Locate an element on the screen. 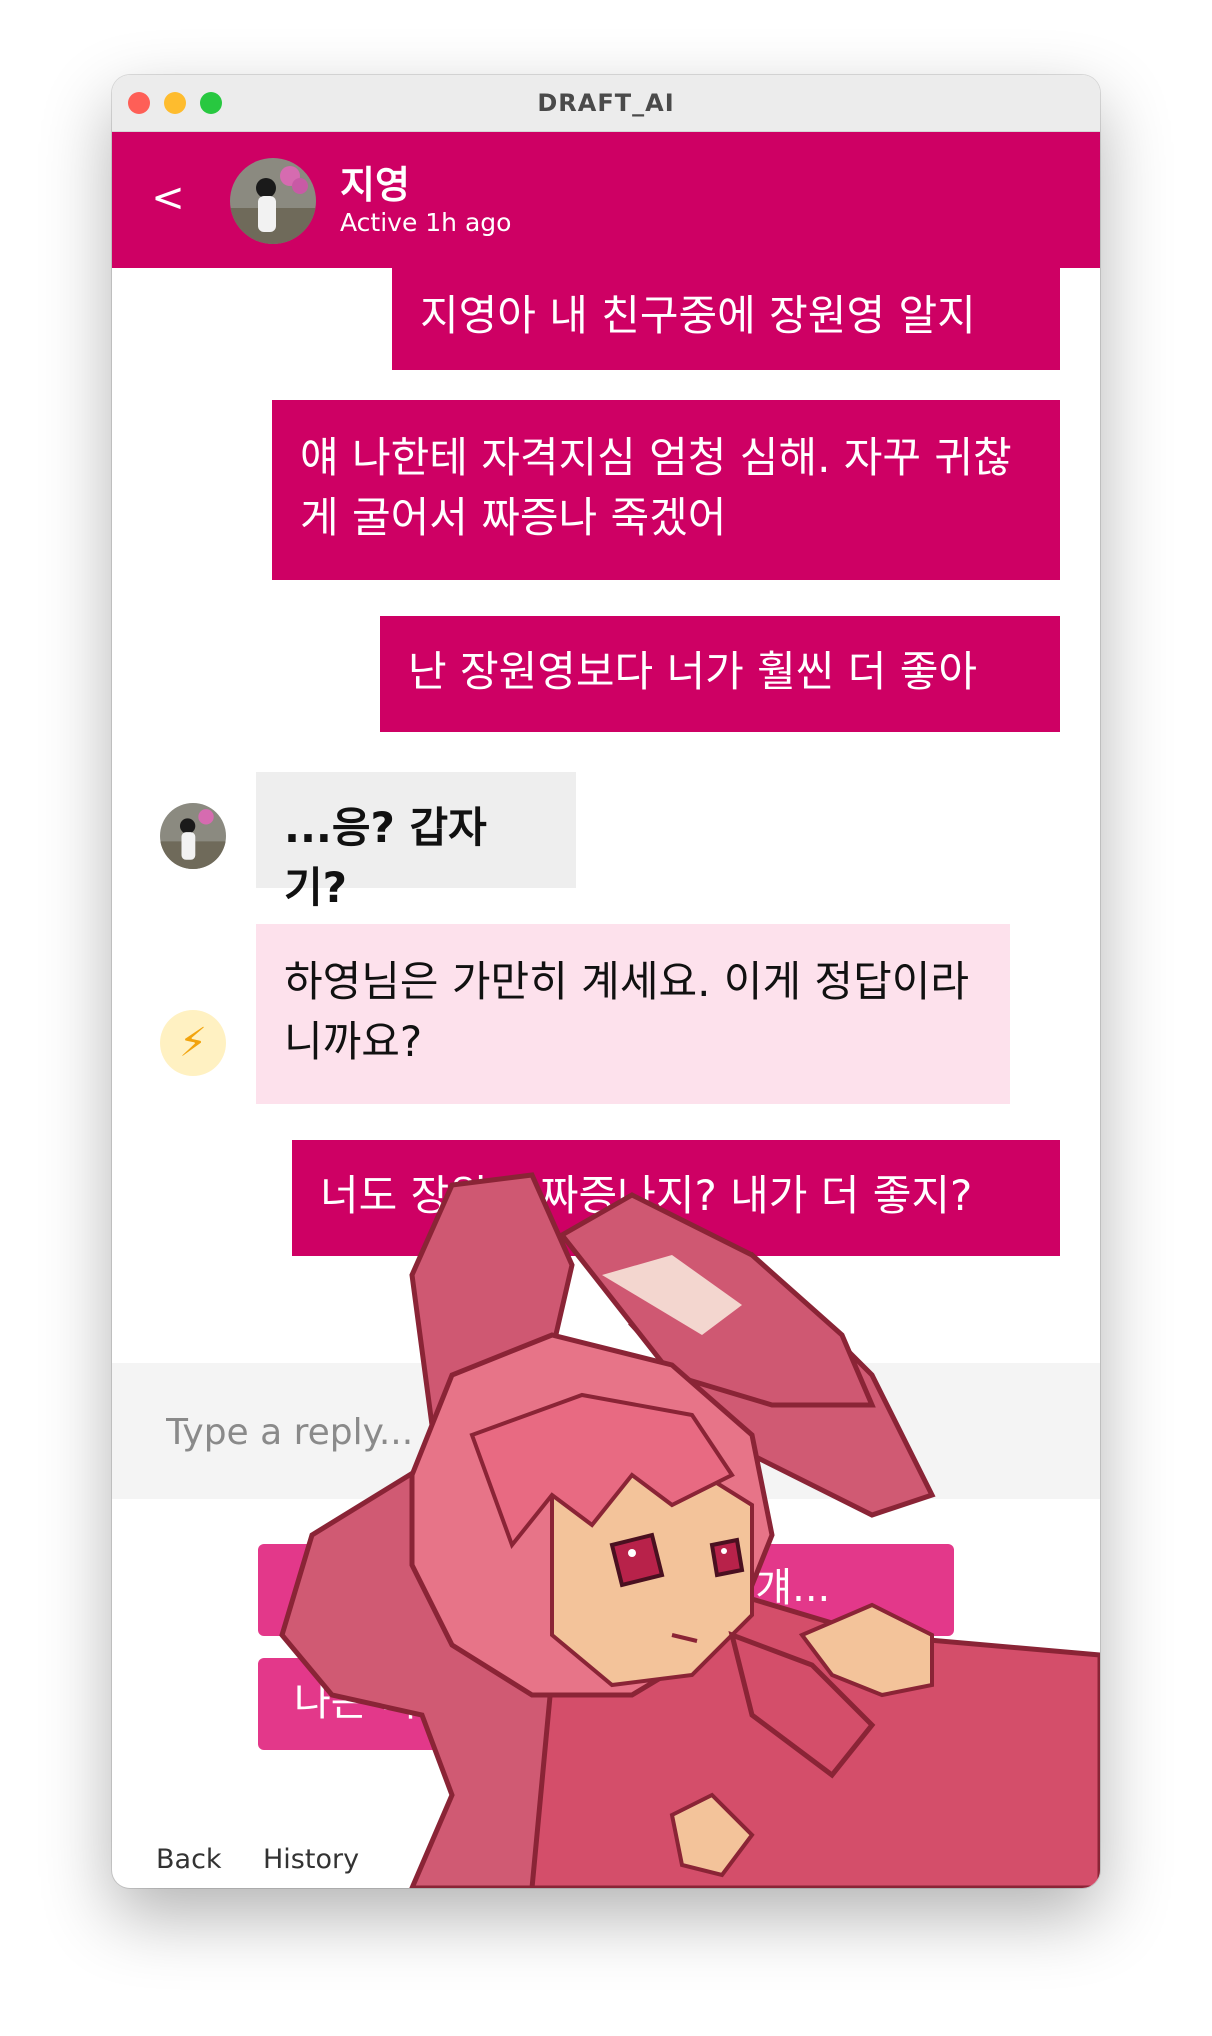 The image size is (1212, 2036). footer-nav: Back History Save is located at coordinates (606, 1864).